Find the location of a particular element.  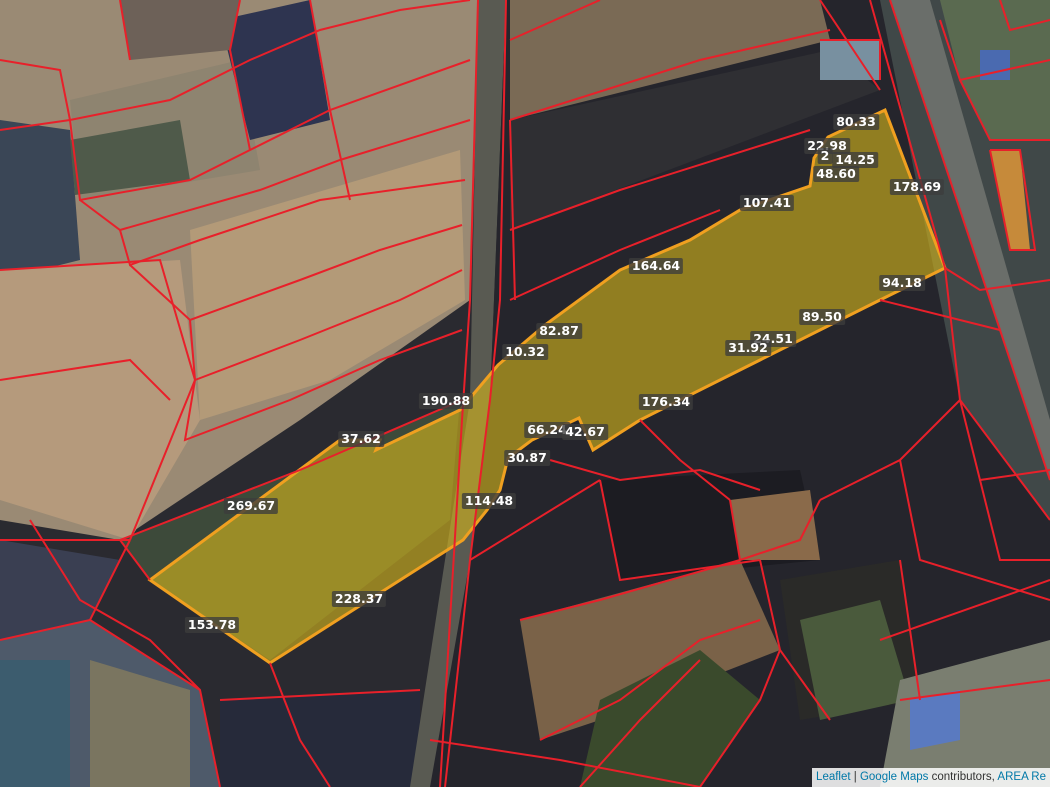

measurement-label: 2 is located at coordinates (825, 156).